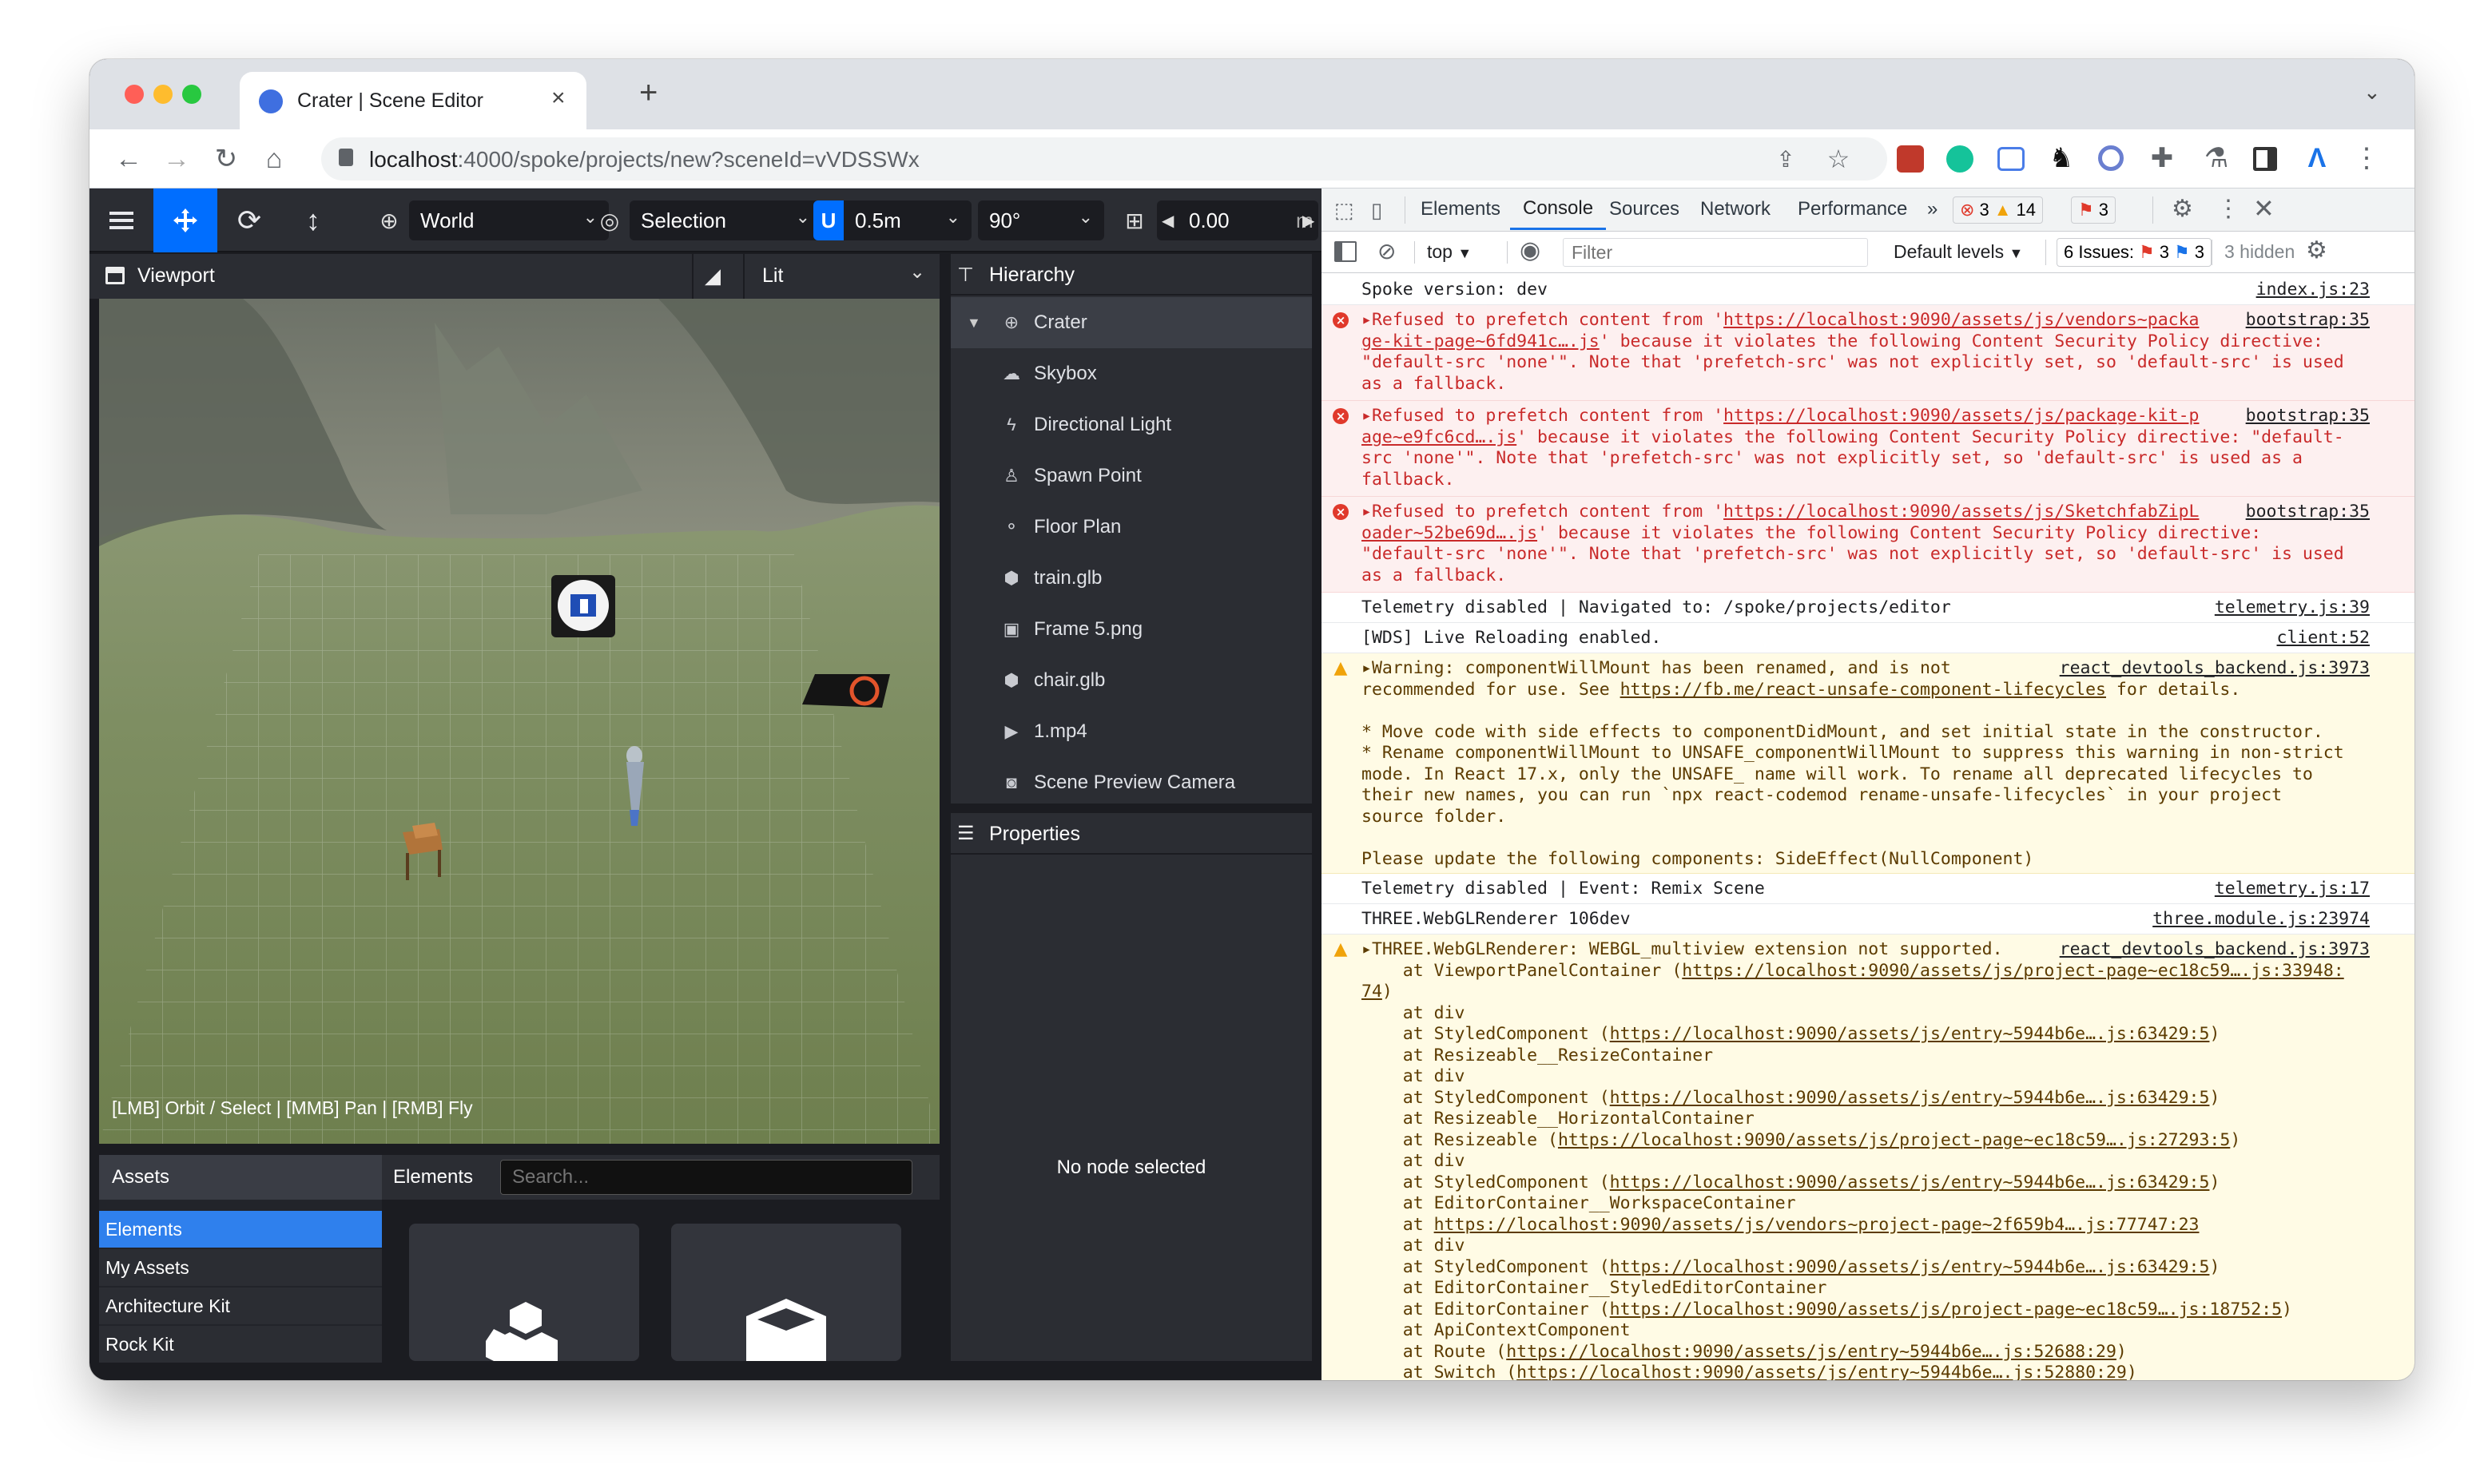  Describe the element at coordinates (1131, 424) in the screenshot. I see `hierarchy-item-directional-light: ϟ Directional Light` at that location.